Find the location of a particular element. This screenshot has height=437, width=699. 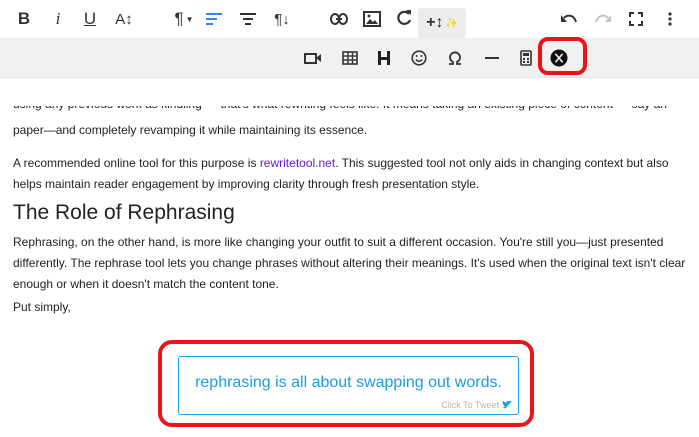

insert-link-button is located at coordinates (339, 19).